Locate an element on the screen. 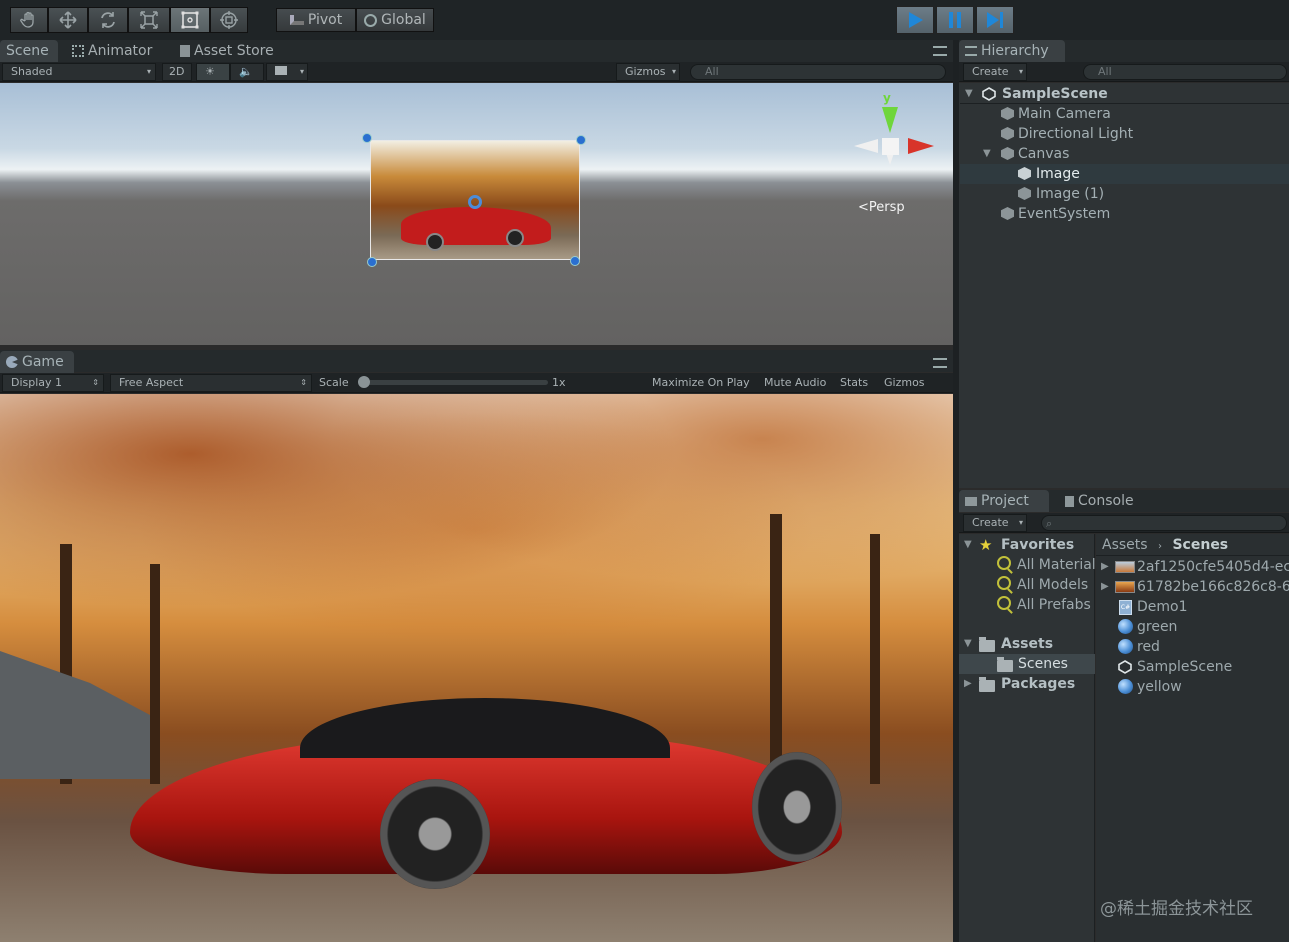  scene-gizmos-dropdown: Gizmos ▾ is located at coordinates (648, 72).